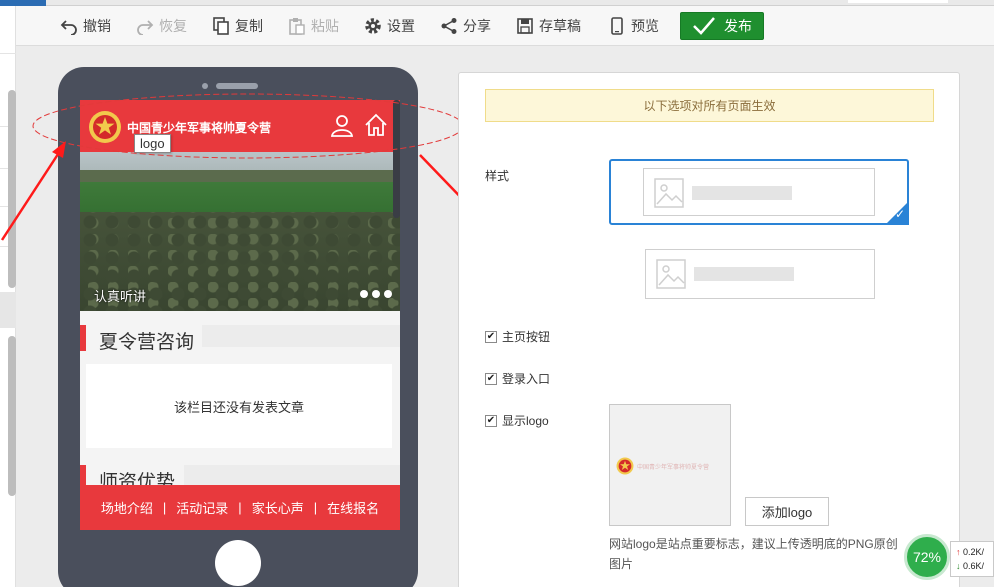 This screenshot has width=994, height=587. I want to click on download-speed: 0.6K/, so click(974, 566).